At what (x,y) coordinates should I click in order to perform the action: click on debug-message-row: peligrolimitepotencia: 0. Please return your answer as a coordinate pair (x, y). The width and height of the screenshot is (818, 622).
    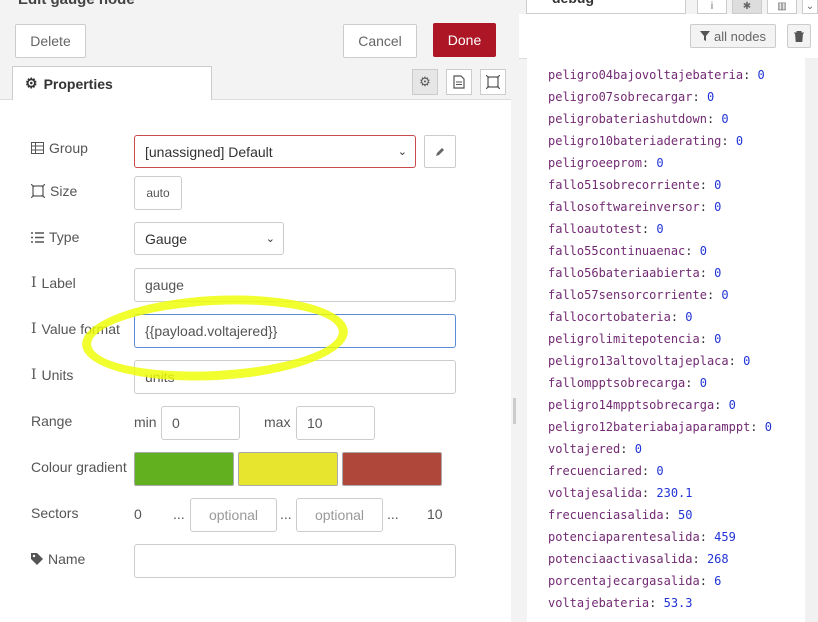
    Looking at the image, I should click on (634, 339).